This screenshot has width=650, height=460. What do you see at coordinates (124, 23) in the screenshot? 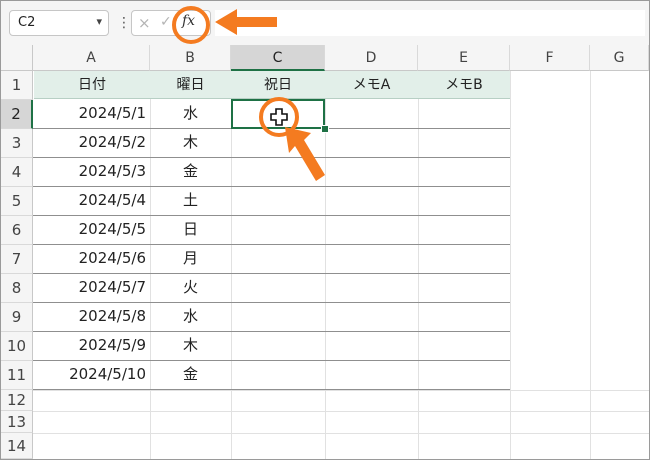
I see `more-options-icon: ⋮` at bounding box center [124, 23].